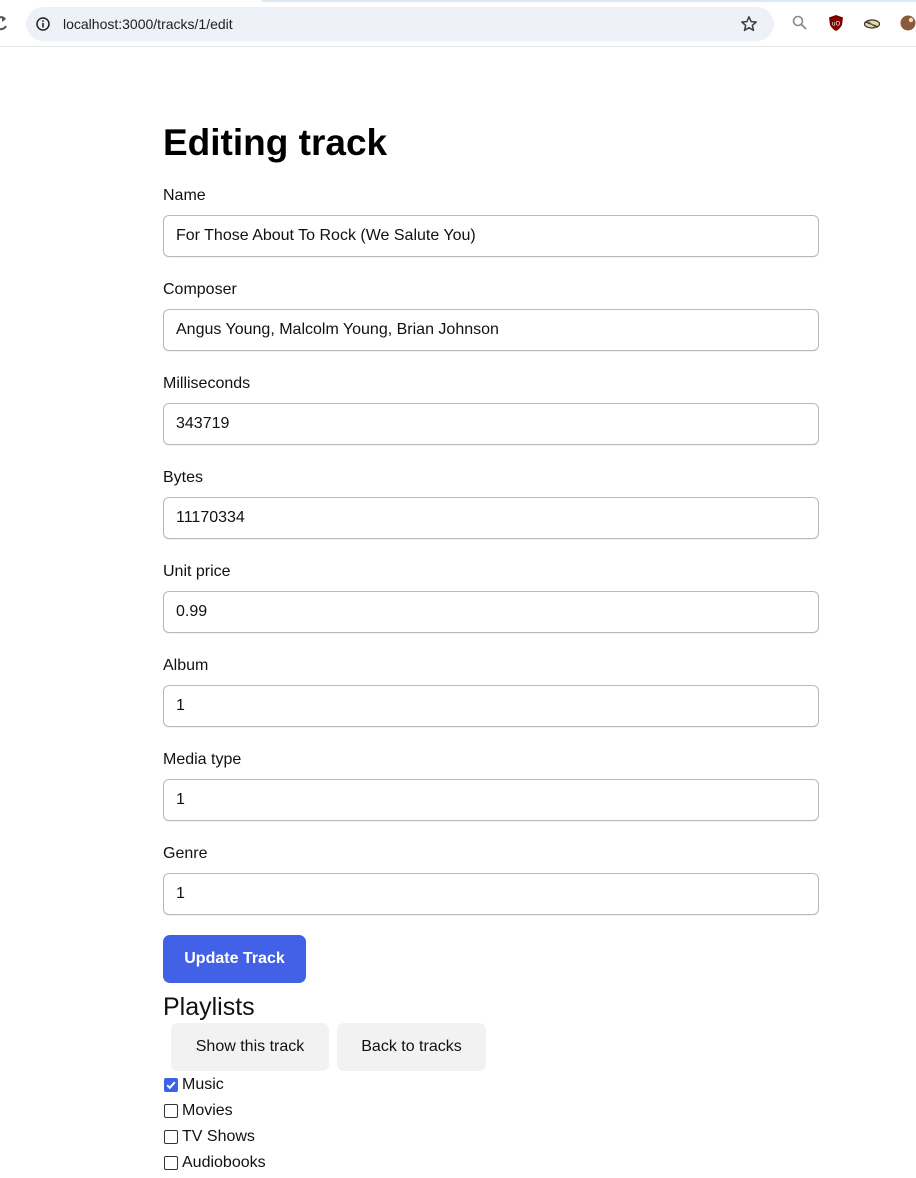  I want to click on playlist-label: TV Shows, so click(218, 1136).